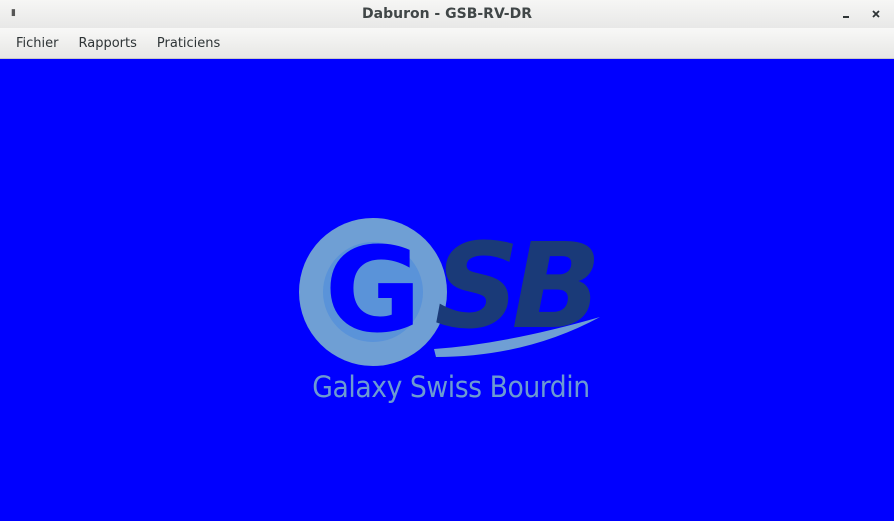  What do you see at coordinates (447, 43) in the screenshot?
I see `menu-bar: Fichier Rapports Praticiens` at bounding box center [447, 43].